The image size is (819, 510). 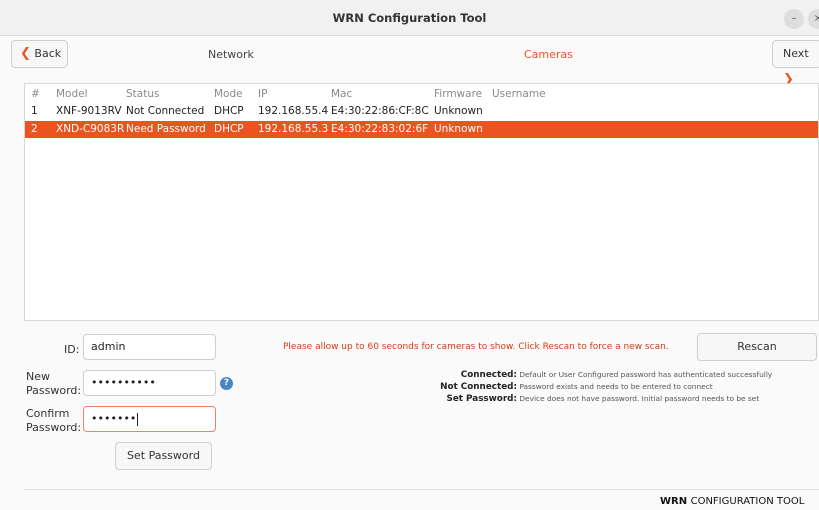 What do you see at coordinates (481, 399) in the screenshot?
I see `legend-key: Set Password:` at bounding box center [481, 399].